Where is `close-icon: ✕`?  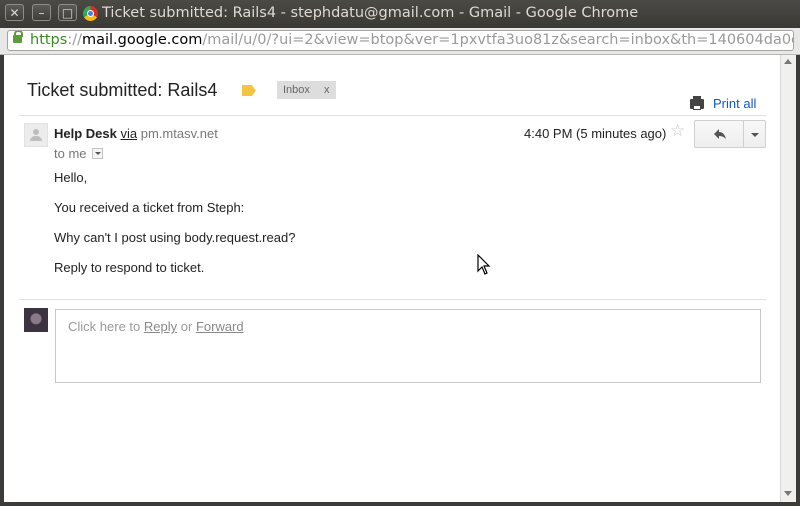
close-icon: ✕ is located at coordinates (14, 13).